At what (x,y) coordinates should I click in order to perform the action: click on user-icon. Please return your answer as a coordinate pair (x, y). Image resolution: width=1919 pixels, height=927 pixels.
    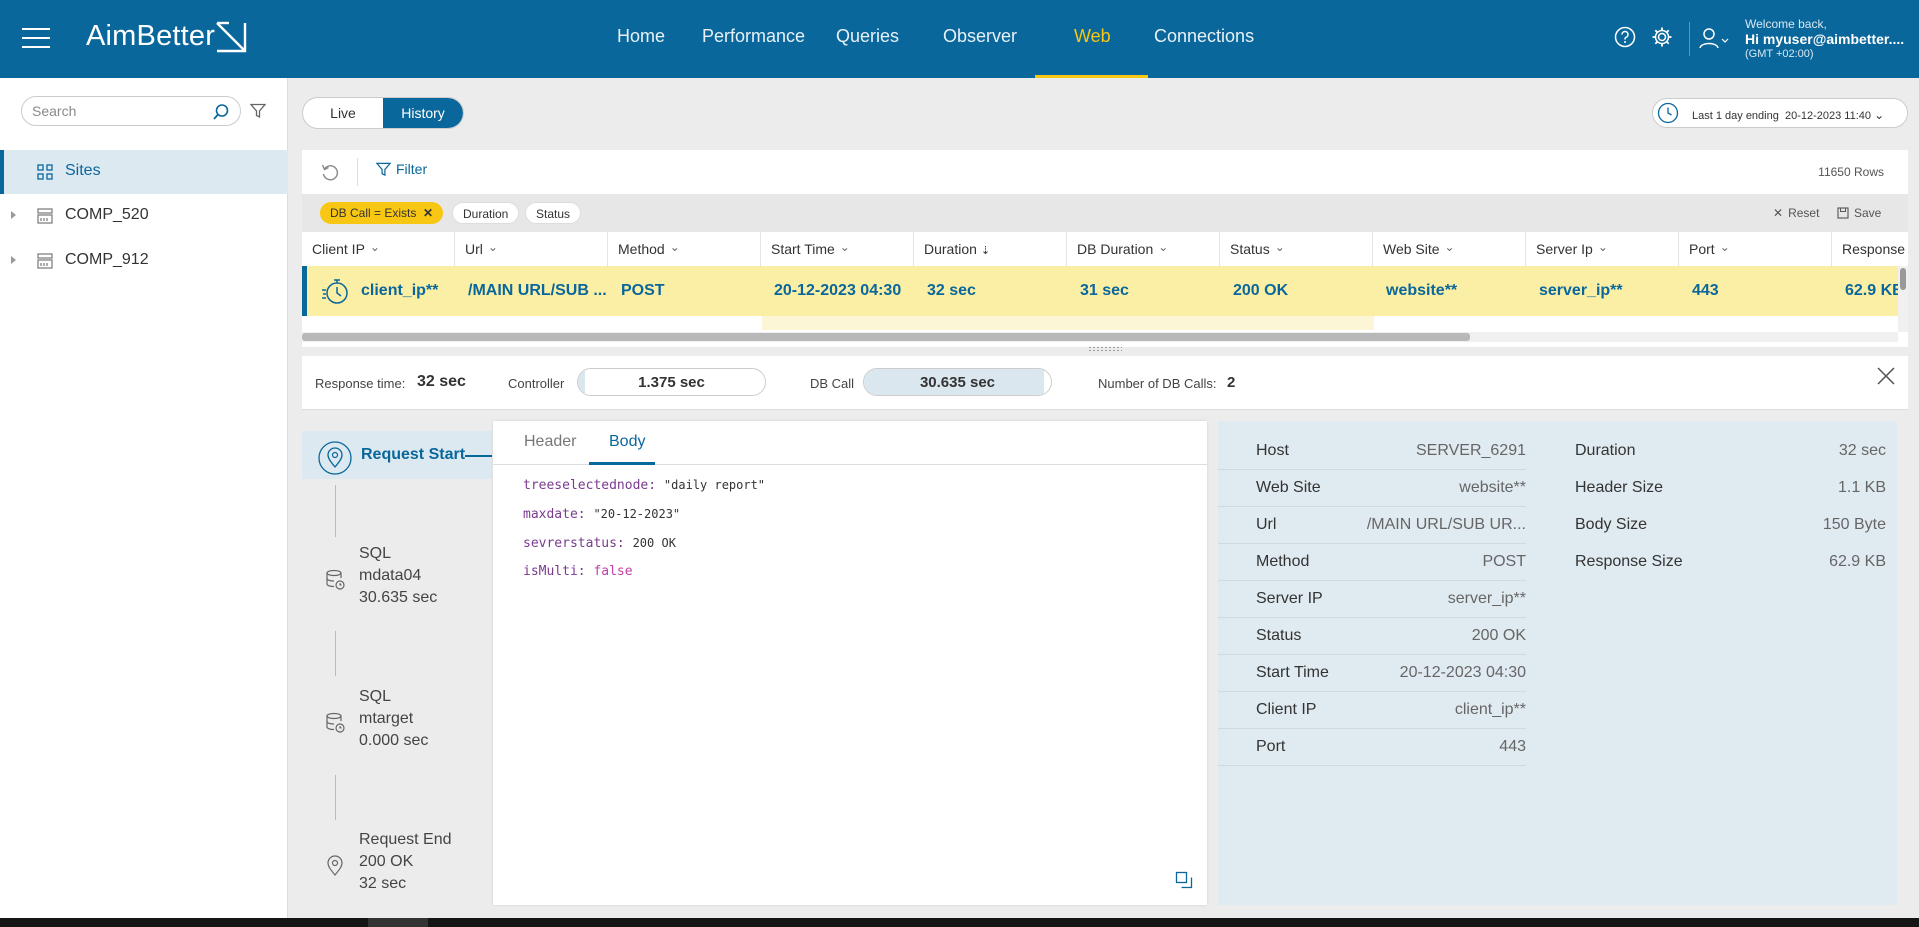
    Looking at the image, I should click on (1714, 38).